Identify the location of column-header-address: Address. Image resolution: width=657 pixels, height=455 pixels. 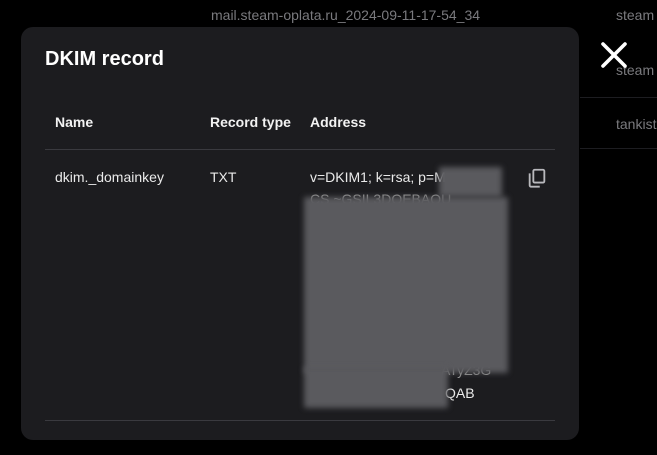
(338, 122).